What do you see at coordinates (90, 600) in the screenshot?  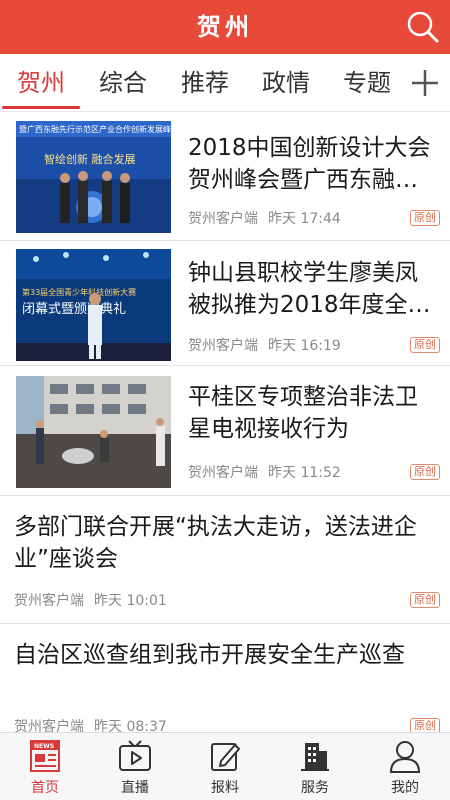 I see `news-meta: 贺州客户端 昨天 10:01` at bounding box center [90, 600].